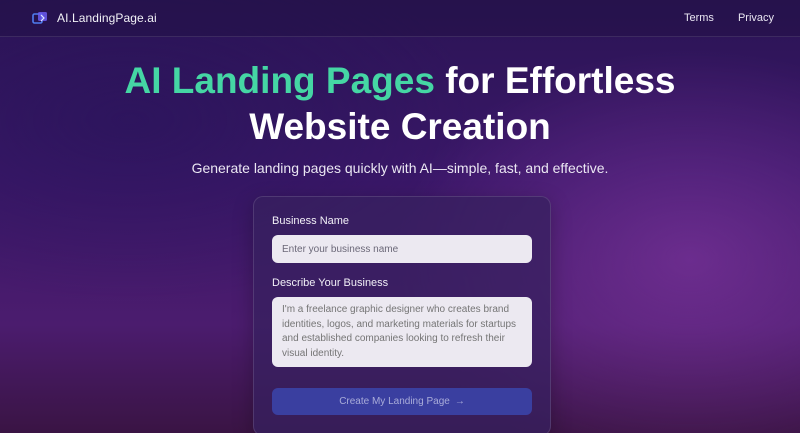 Image resolution: width=800 pixels, height=433 pixels. Describe the element at coordinates (699, 18) in the screenshot. I see `nav-link-terms: Terms` at that location.